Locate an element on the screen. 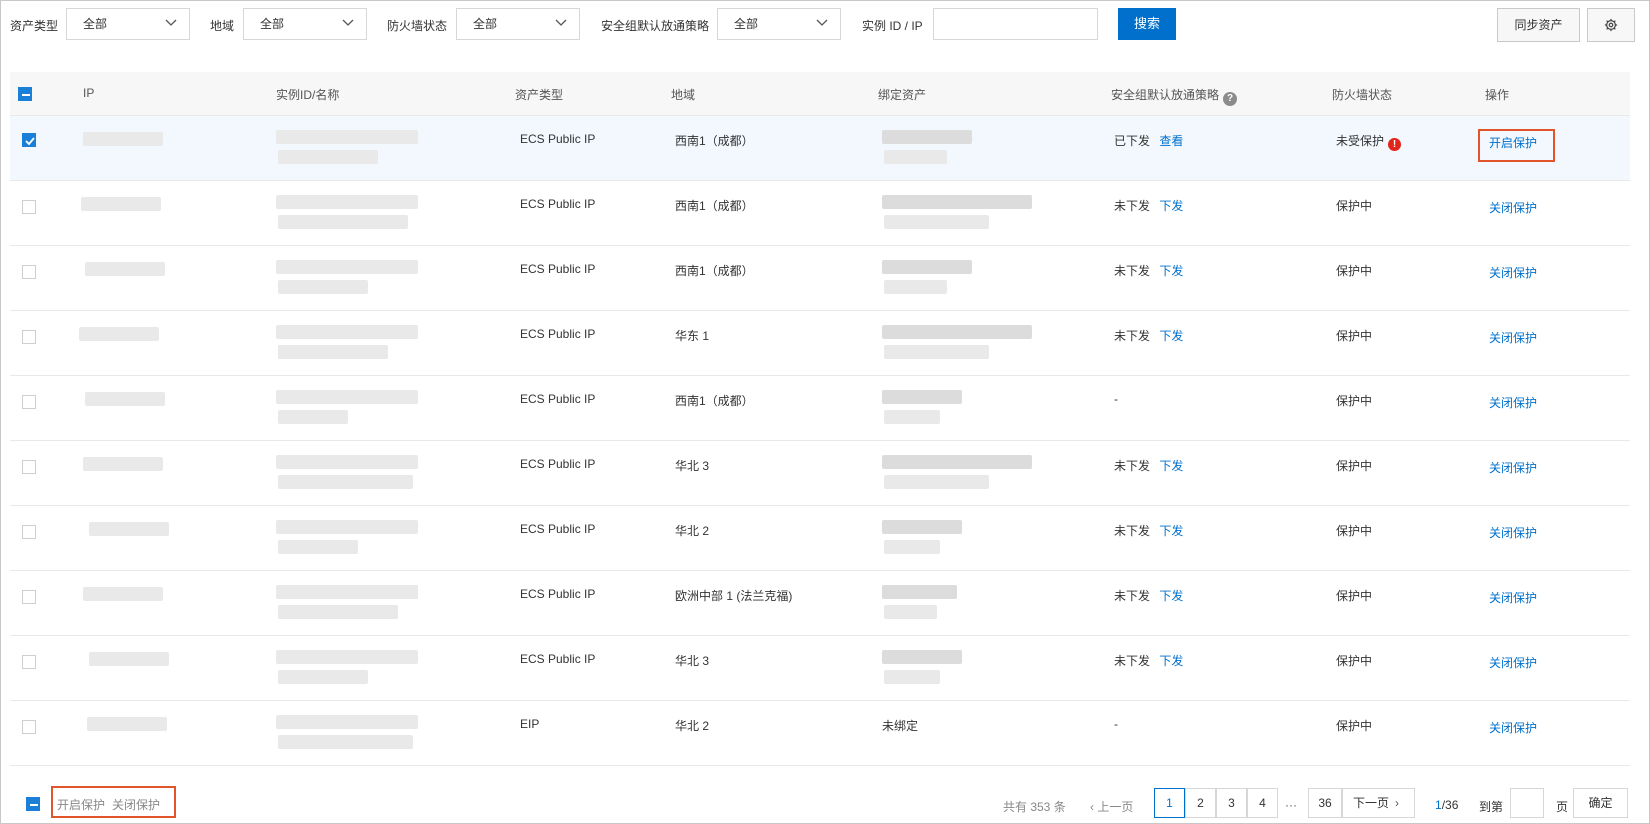  region-select: 全部 is located at coordinates (305, 24).